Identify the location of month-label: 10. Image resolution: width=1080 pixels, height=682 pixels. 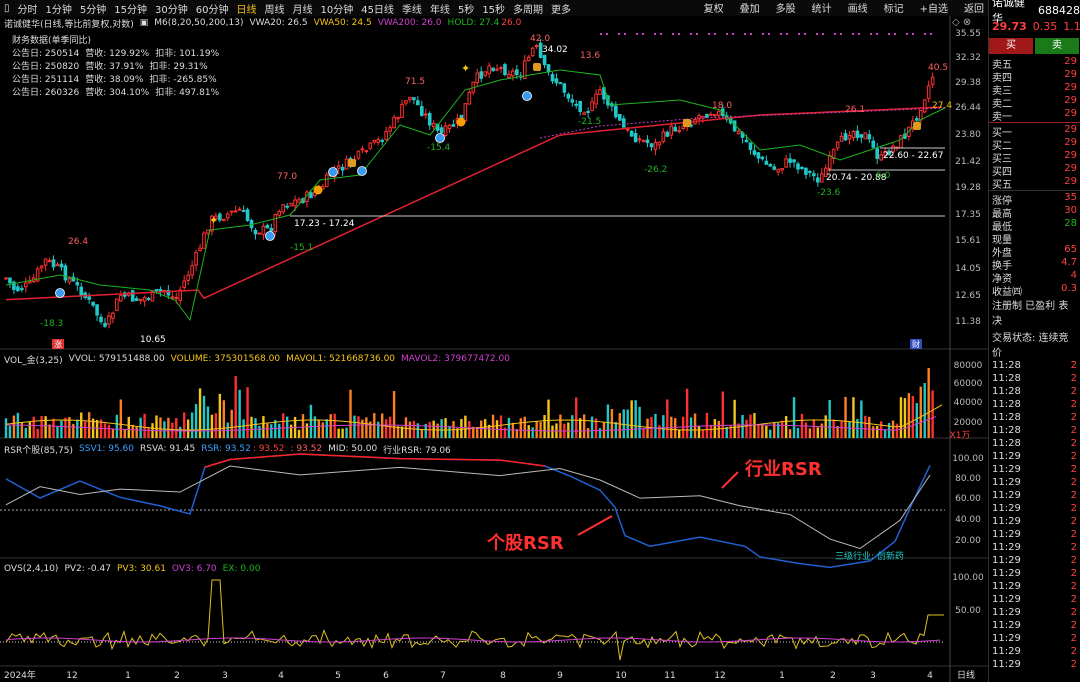
(621, 676).